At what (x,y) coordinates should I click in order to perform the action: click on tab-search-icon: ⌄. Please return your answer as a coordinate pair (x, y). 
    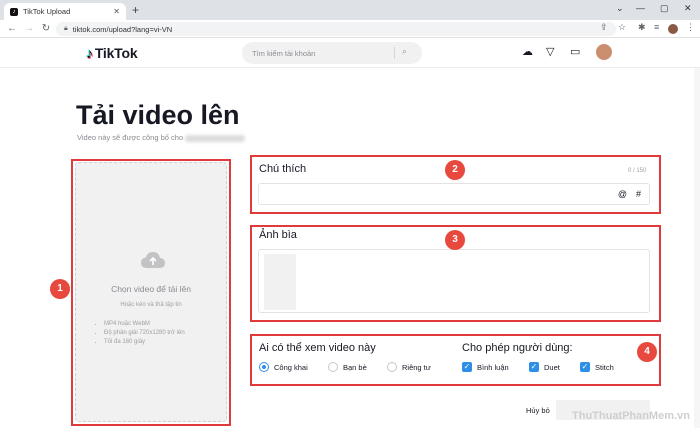
    Looking at the image, I should click on (620, 8).